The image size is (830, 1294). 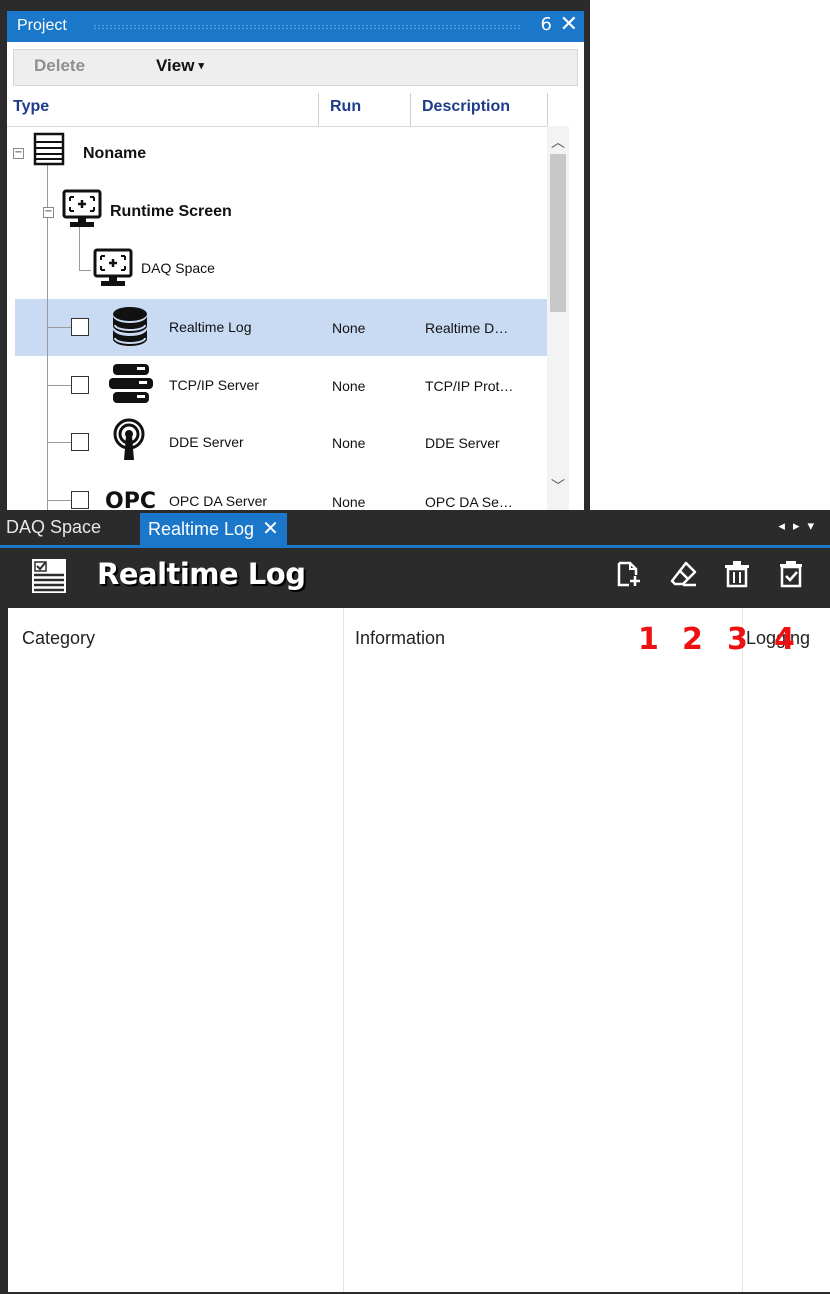 I want to click on annotation-number: 3, so click(x=737, y=639).